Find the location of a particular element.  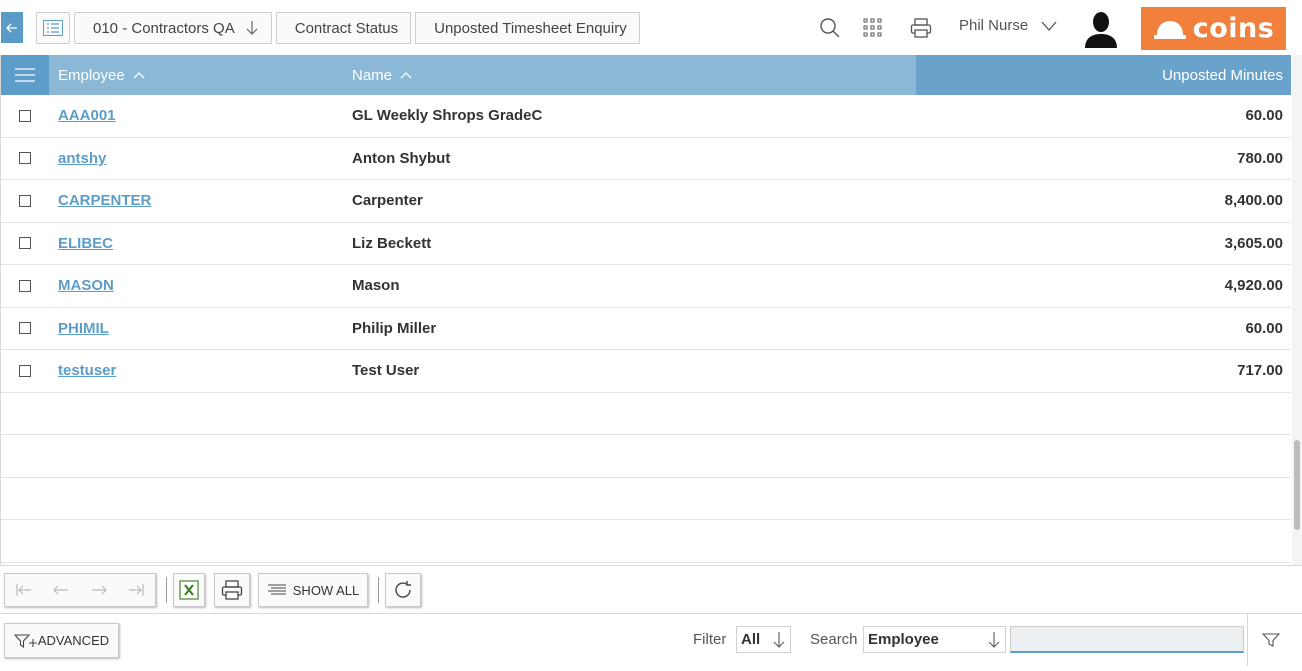

table-row: PHIMIL Philip Miller 60.00 is located at coordinates (646, 329).